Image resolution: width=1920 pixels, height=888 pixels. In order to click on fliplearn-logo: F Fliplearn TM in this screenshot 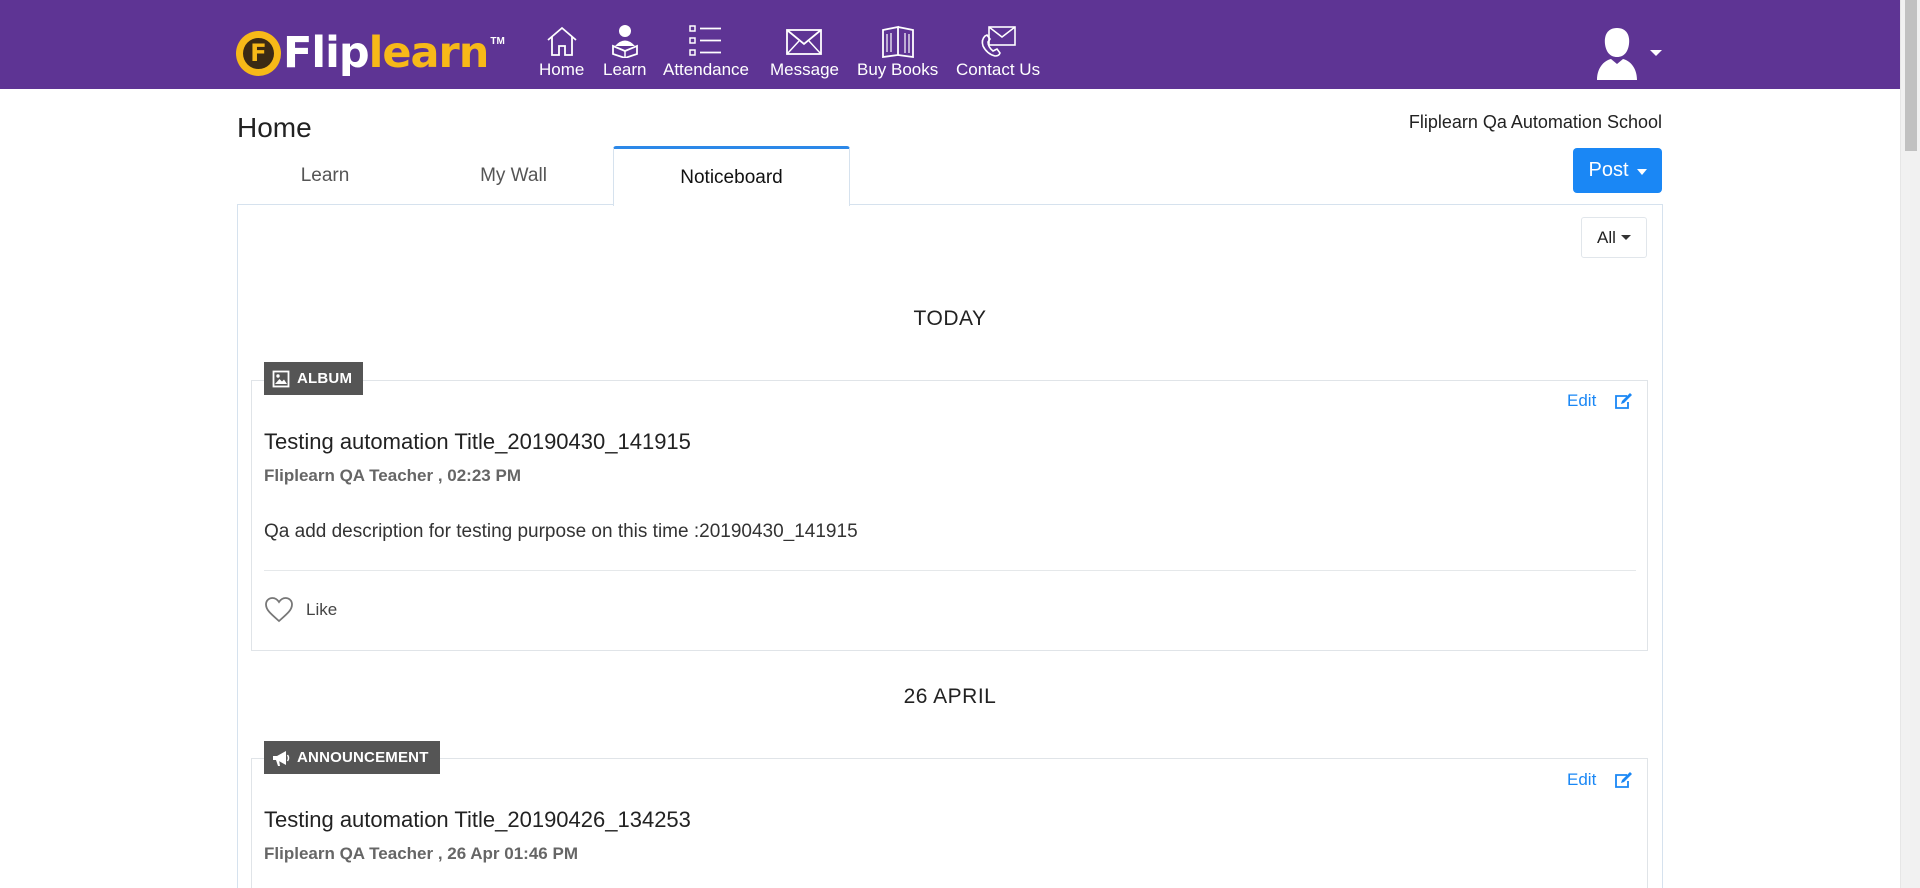, I will do `click(370, 53)`.